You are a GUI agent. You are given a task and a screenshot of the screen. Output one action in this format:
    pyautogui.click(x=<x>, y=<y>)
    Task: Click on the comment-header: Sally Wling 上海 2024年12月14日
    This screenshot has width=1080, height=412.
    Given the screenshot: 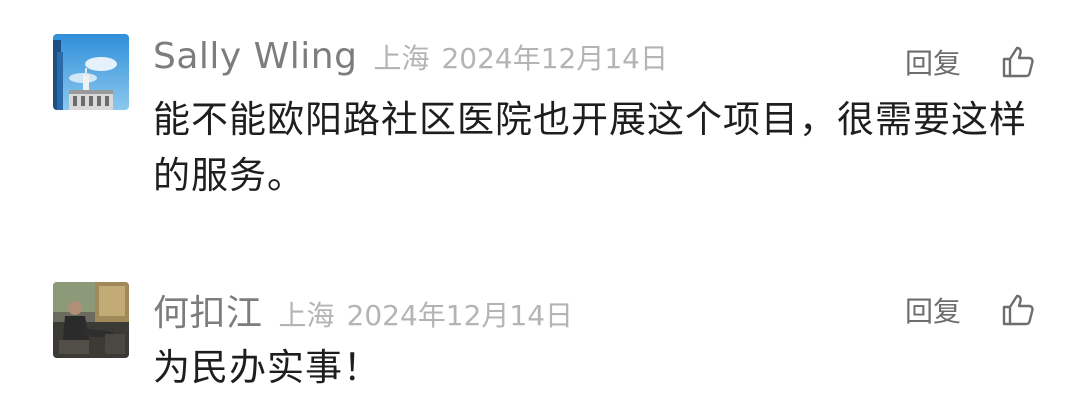 What is the action you would take?
    pyautogui.click(x=410, y=62)
    